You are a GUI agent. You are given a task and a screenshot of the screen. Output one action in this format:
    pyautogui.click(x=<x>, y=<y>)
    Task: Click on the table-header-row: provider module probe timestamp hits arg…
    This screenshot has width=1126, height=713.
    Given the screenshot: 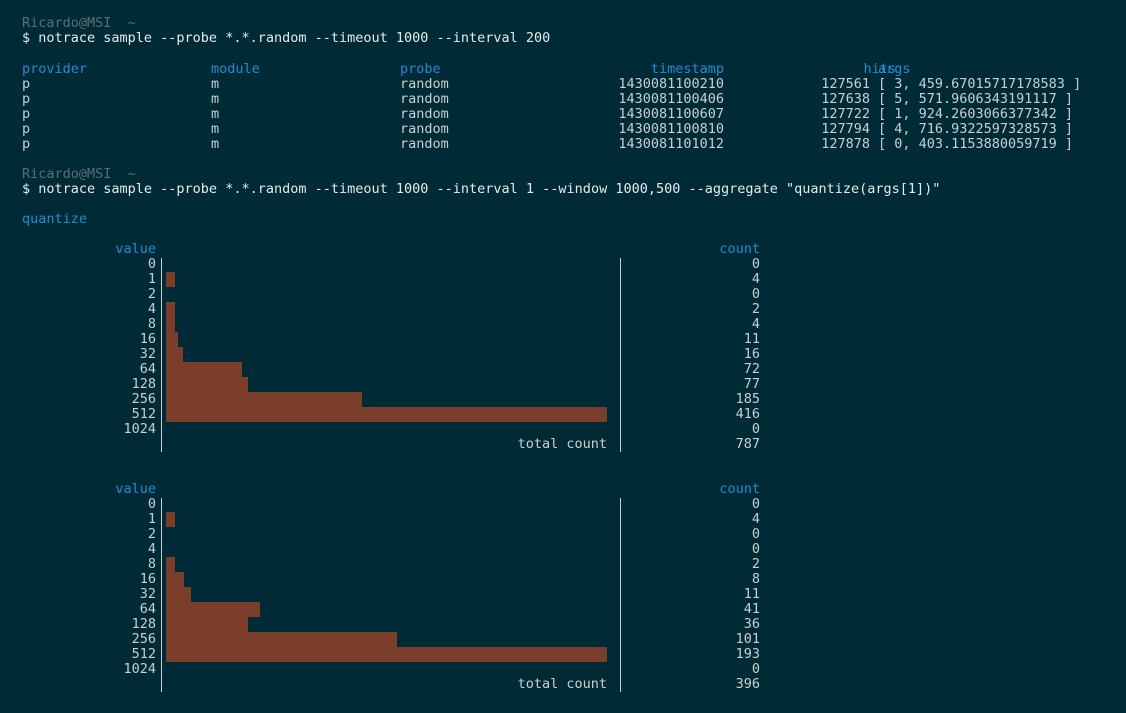 What is the action you would take?
    pyautogui.click(x=572, y=69)
    